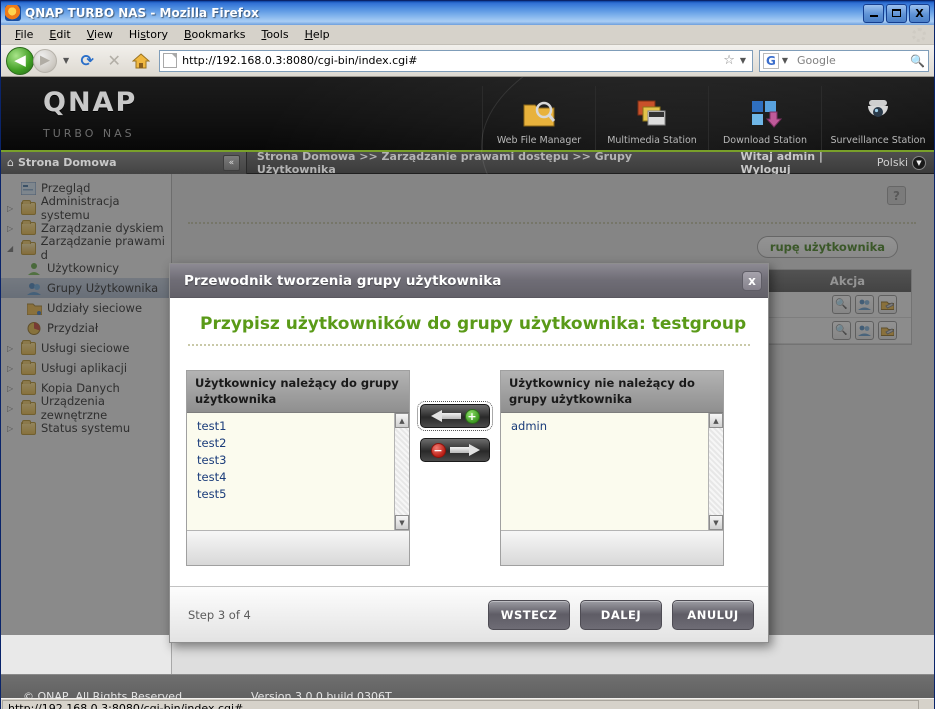 This screenshot has height=709, width=935. What do you see at coordinates (142, 13) in the screenshot?
I see `window-title: QNAP TURBO NAS - Mozilla Firefox` at bounding box center [142, 13].